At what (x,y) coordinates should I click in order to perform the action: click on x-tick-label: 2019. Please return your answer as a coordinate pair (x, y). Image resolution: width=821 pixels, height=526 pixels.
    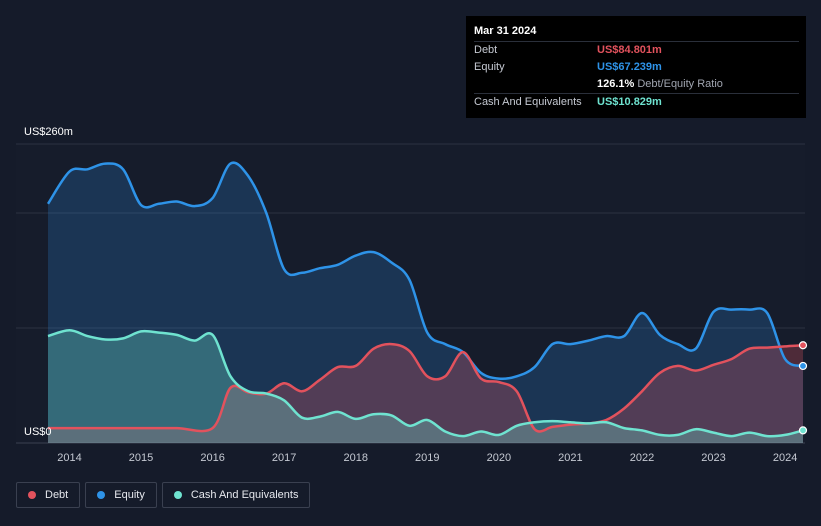
    Looking at the image, I should click on (427, 458).